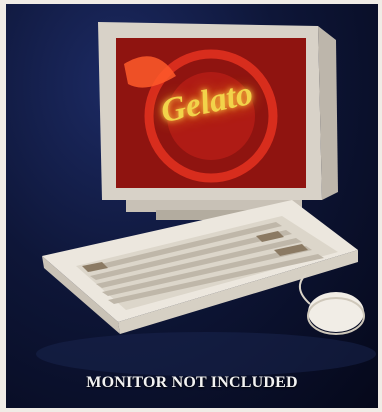 This screenshot has width=382, height=412. I want to click on mouse, so click(332, 304).